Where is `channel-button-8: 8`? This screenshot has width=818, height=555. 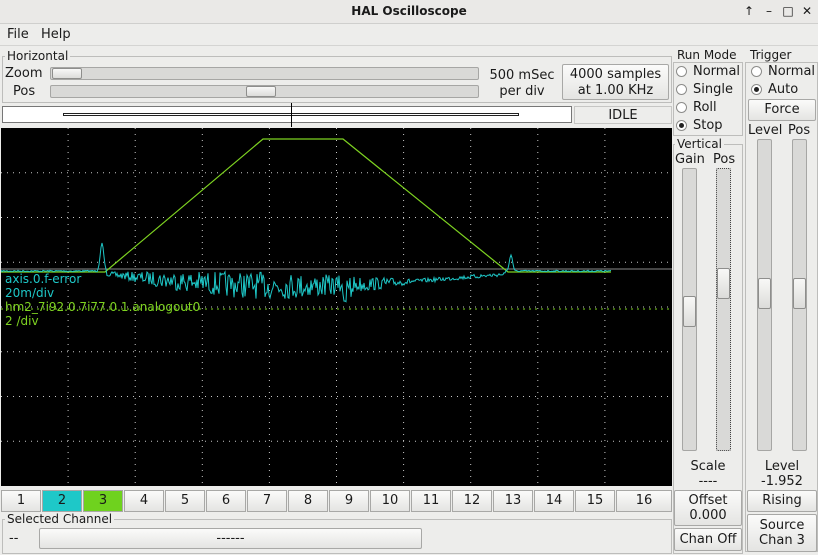 channel-button-8: 8 is located at coordinates (308, 501).